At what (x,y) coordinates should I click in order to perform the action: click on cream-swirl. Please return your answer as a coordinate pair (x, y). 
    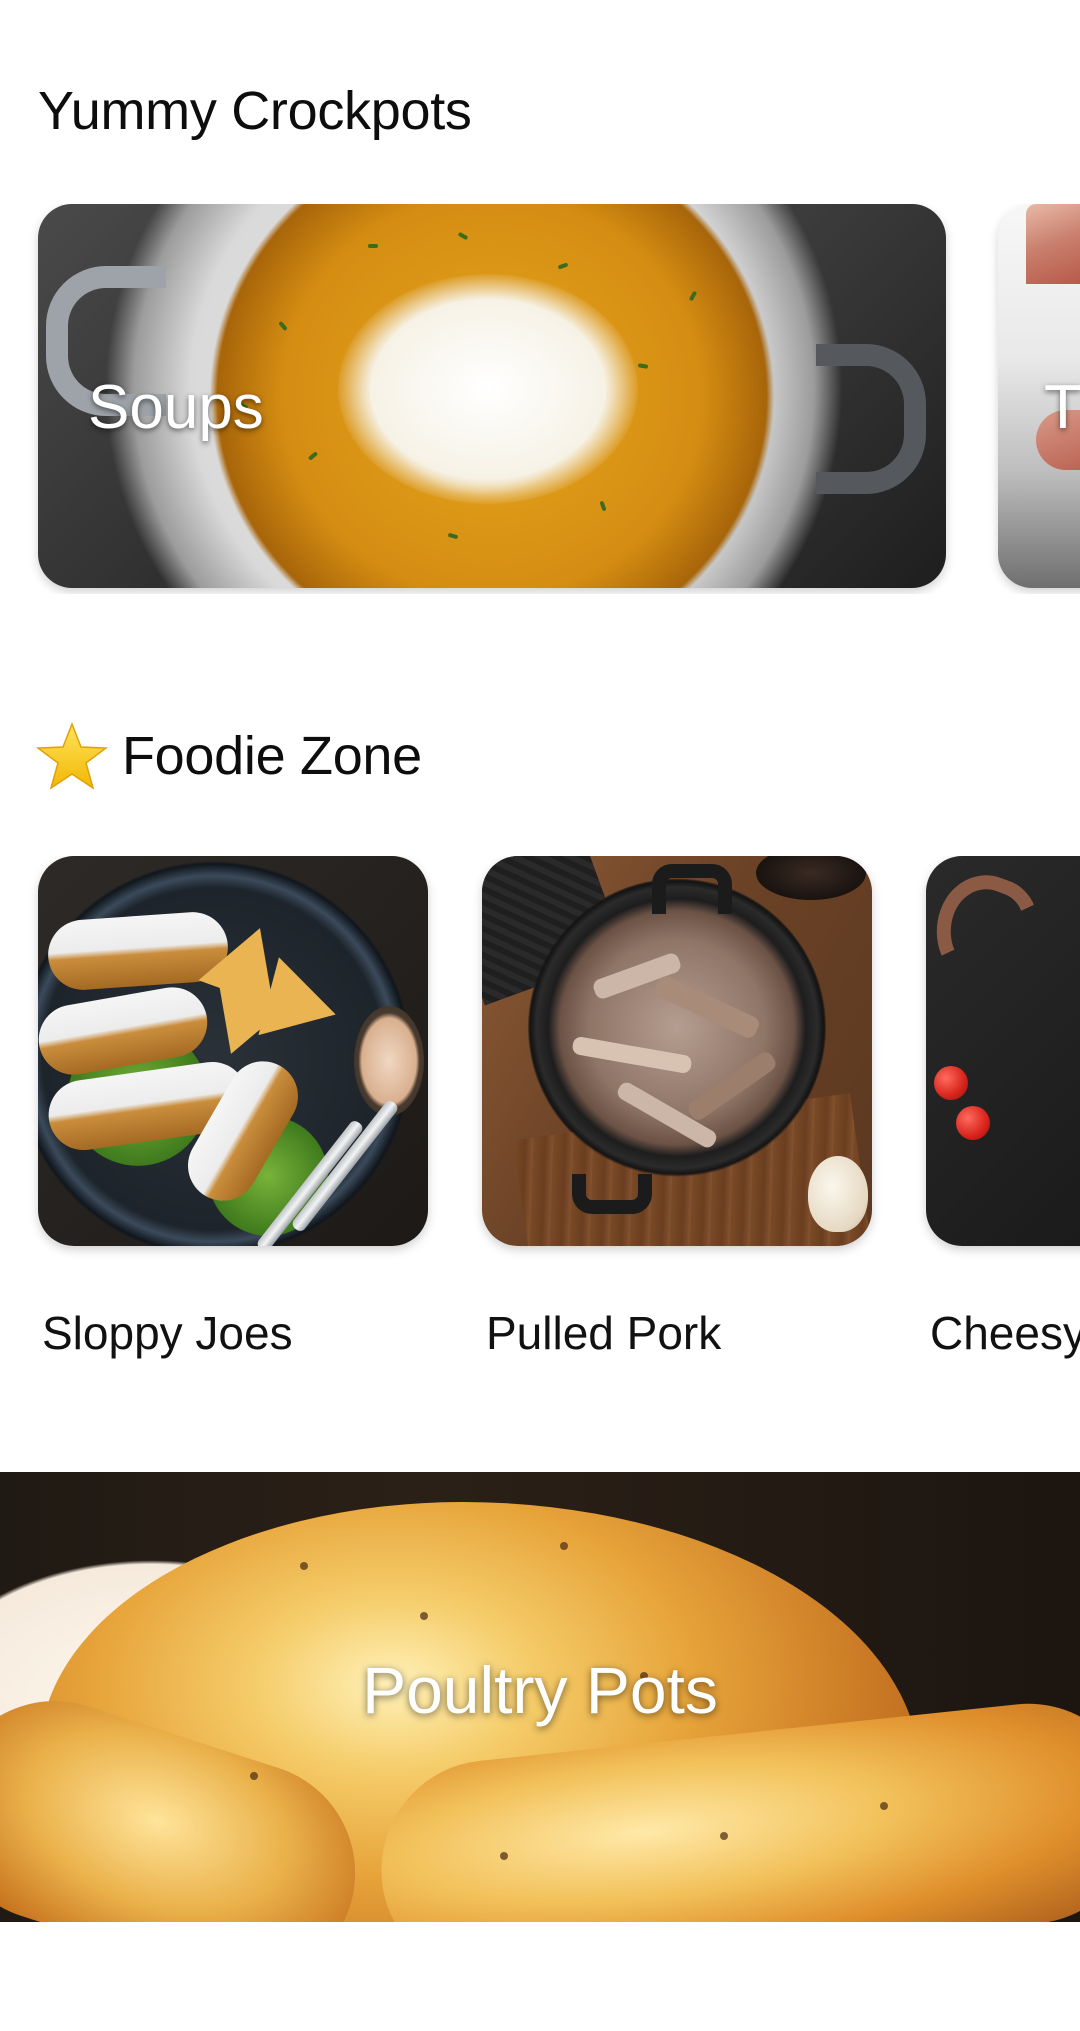
    Looking at the image, I should click on (488, 389).